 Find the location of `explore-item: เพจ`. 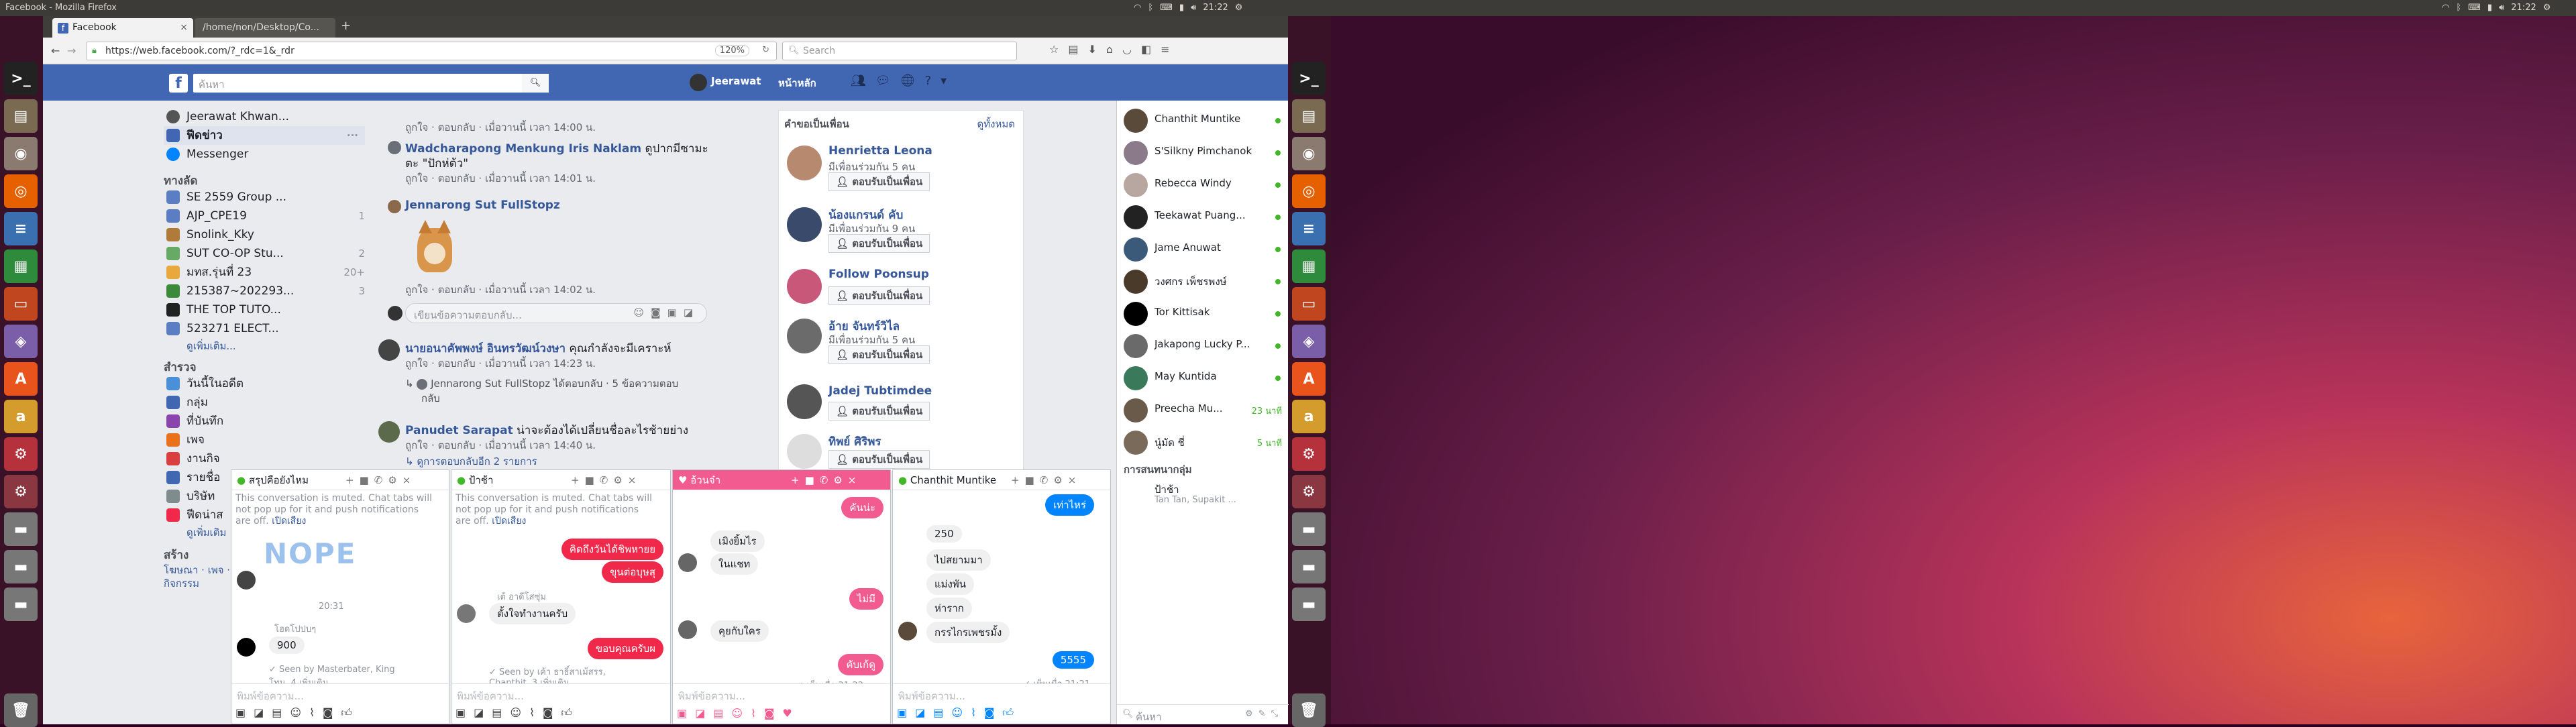

explore-item: เพจ is located at coordinates (264, 440).